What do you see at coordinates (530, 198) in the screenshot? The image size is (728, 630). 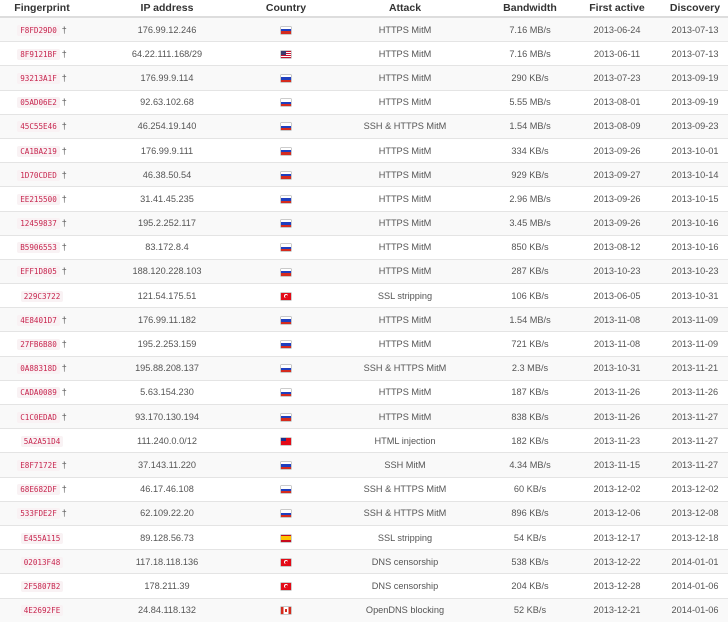 I see `bandwidth-cell: 2.96 MB/s` at bounding box center [530, 198].